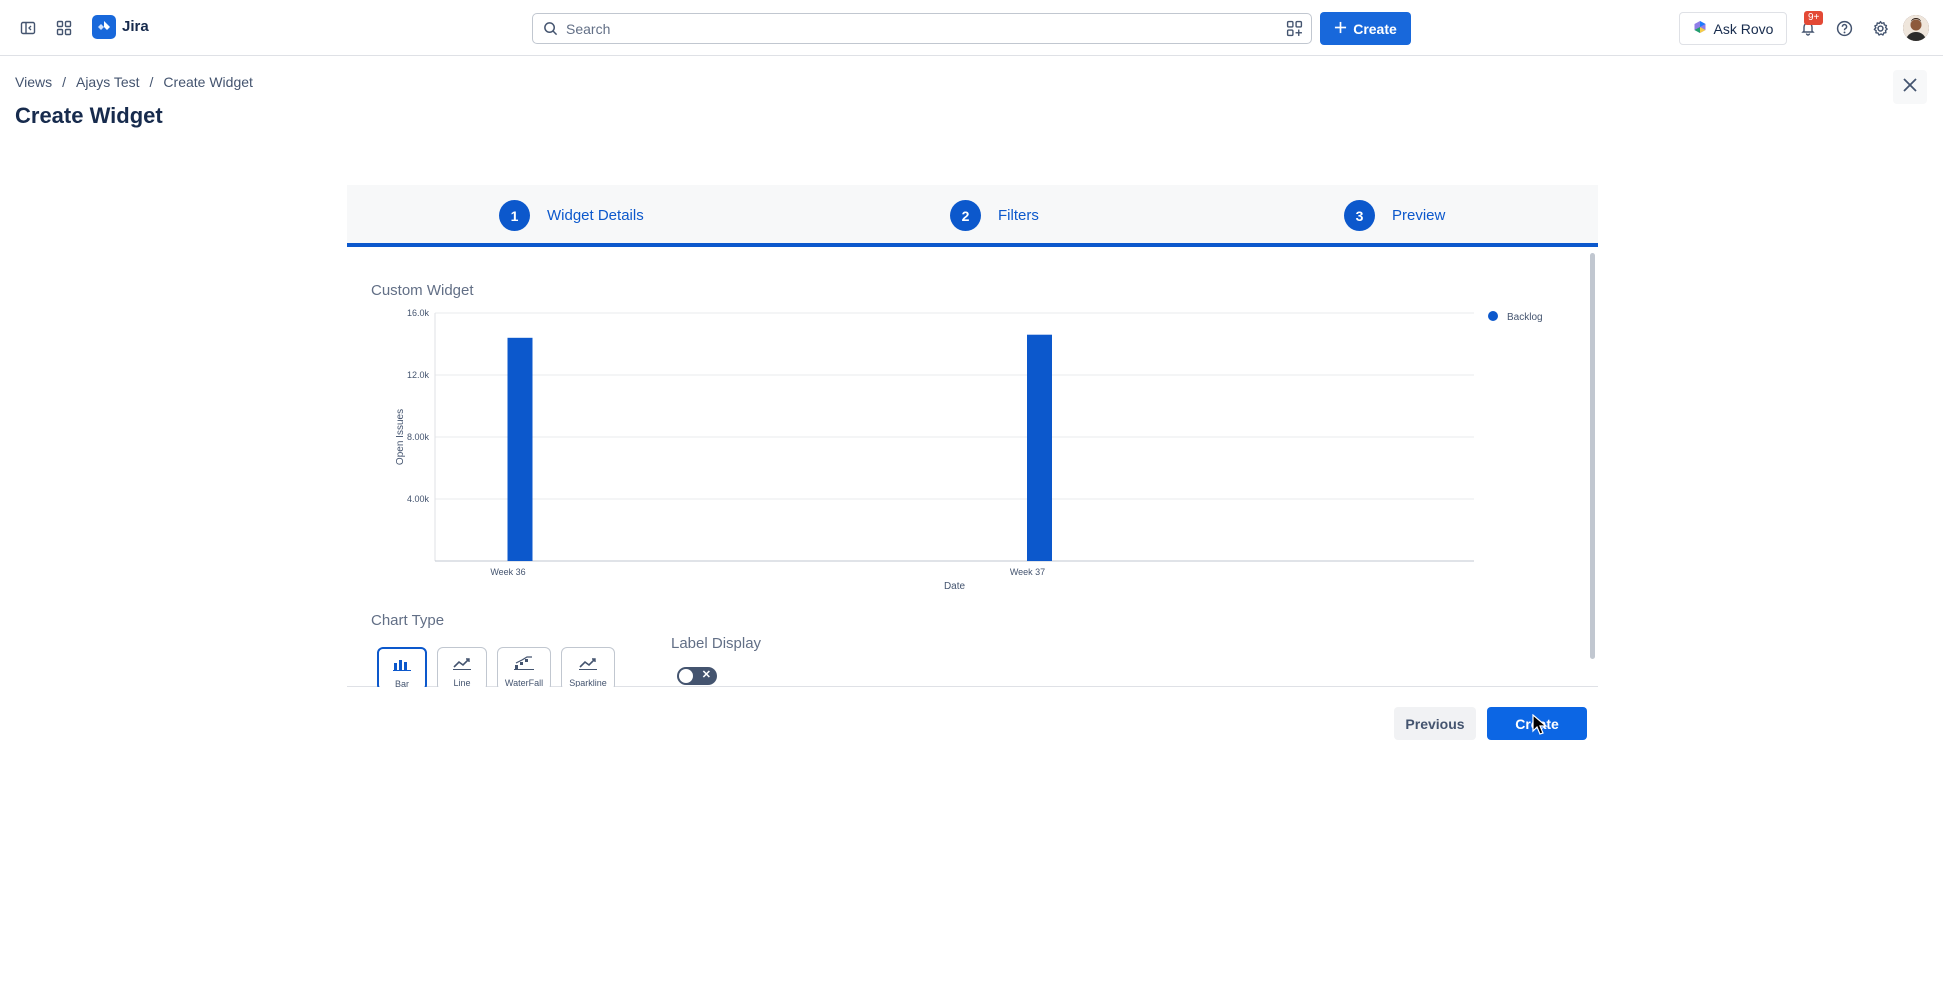 The width and height of the screenshot is (1943, 1001). What do you see at coordinates (1419, 215) in the screenshot?
I see `step-label: Preview` at bounding box center [1419, 215].